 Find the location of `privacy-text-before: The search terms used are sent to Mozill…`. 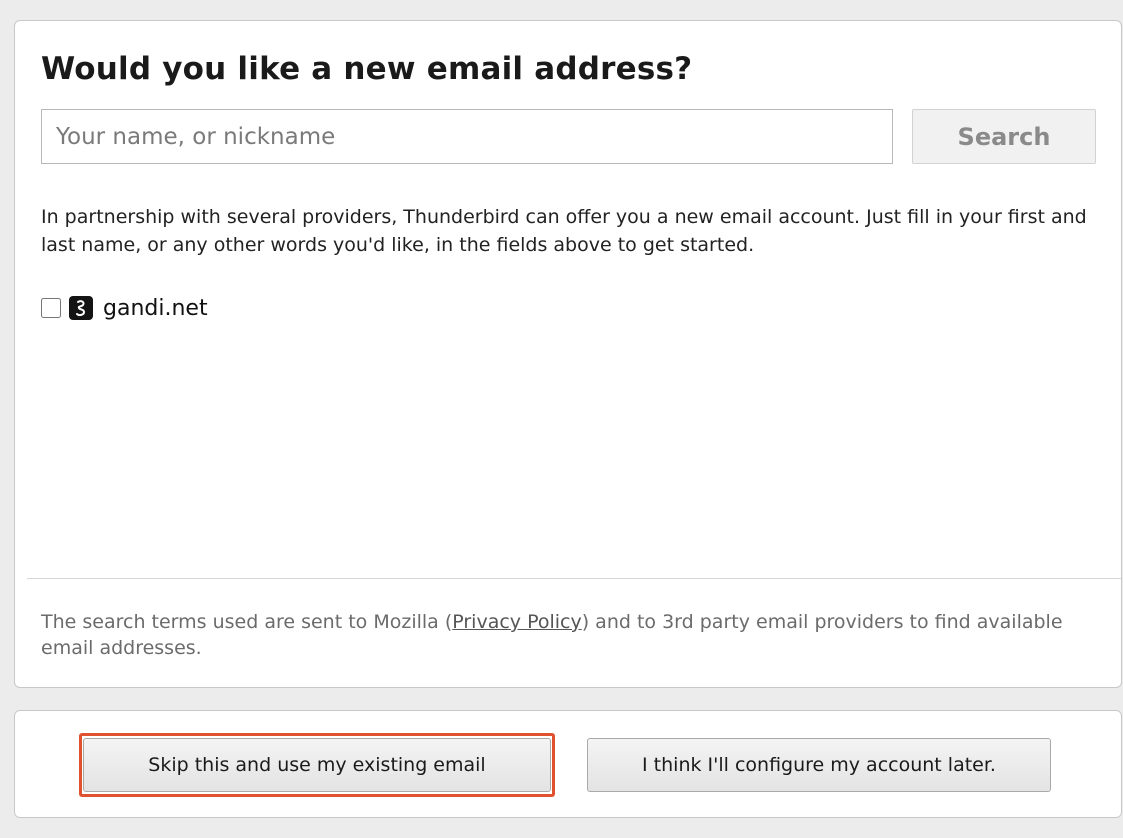

privacy-text-before: The search terms used are sent to Mozill… is located at coordinates (247, 622).